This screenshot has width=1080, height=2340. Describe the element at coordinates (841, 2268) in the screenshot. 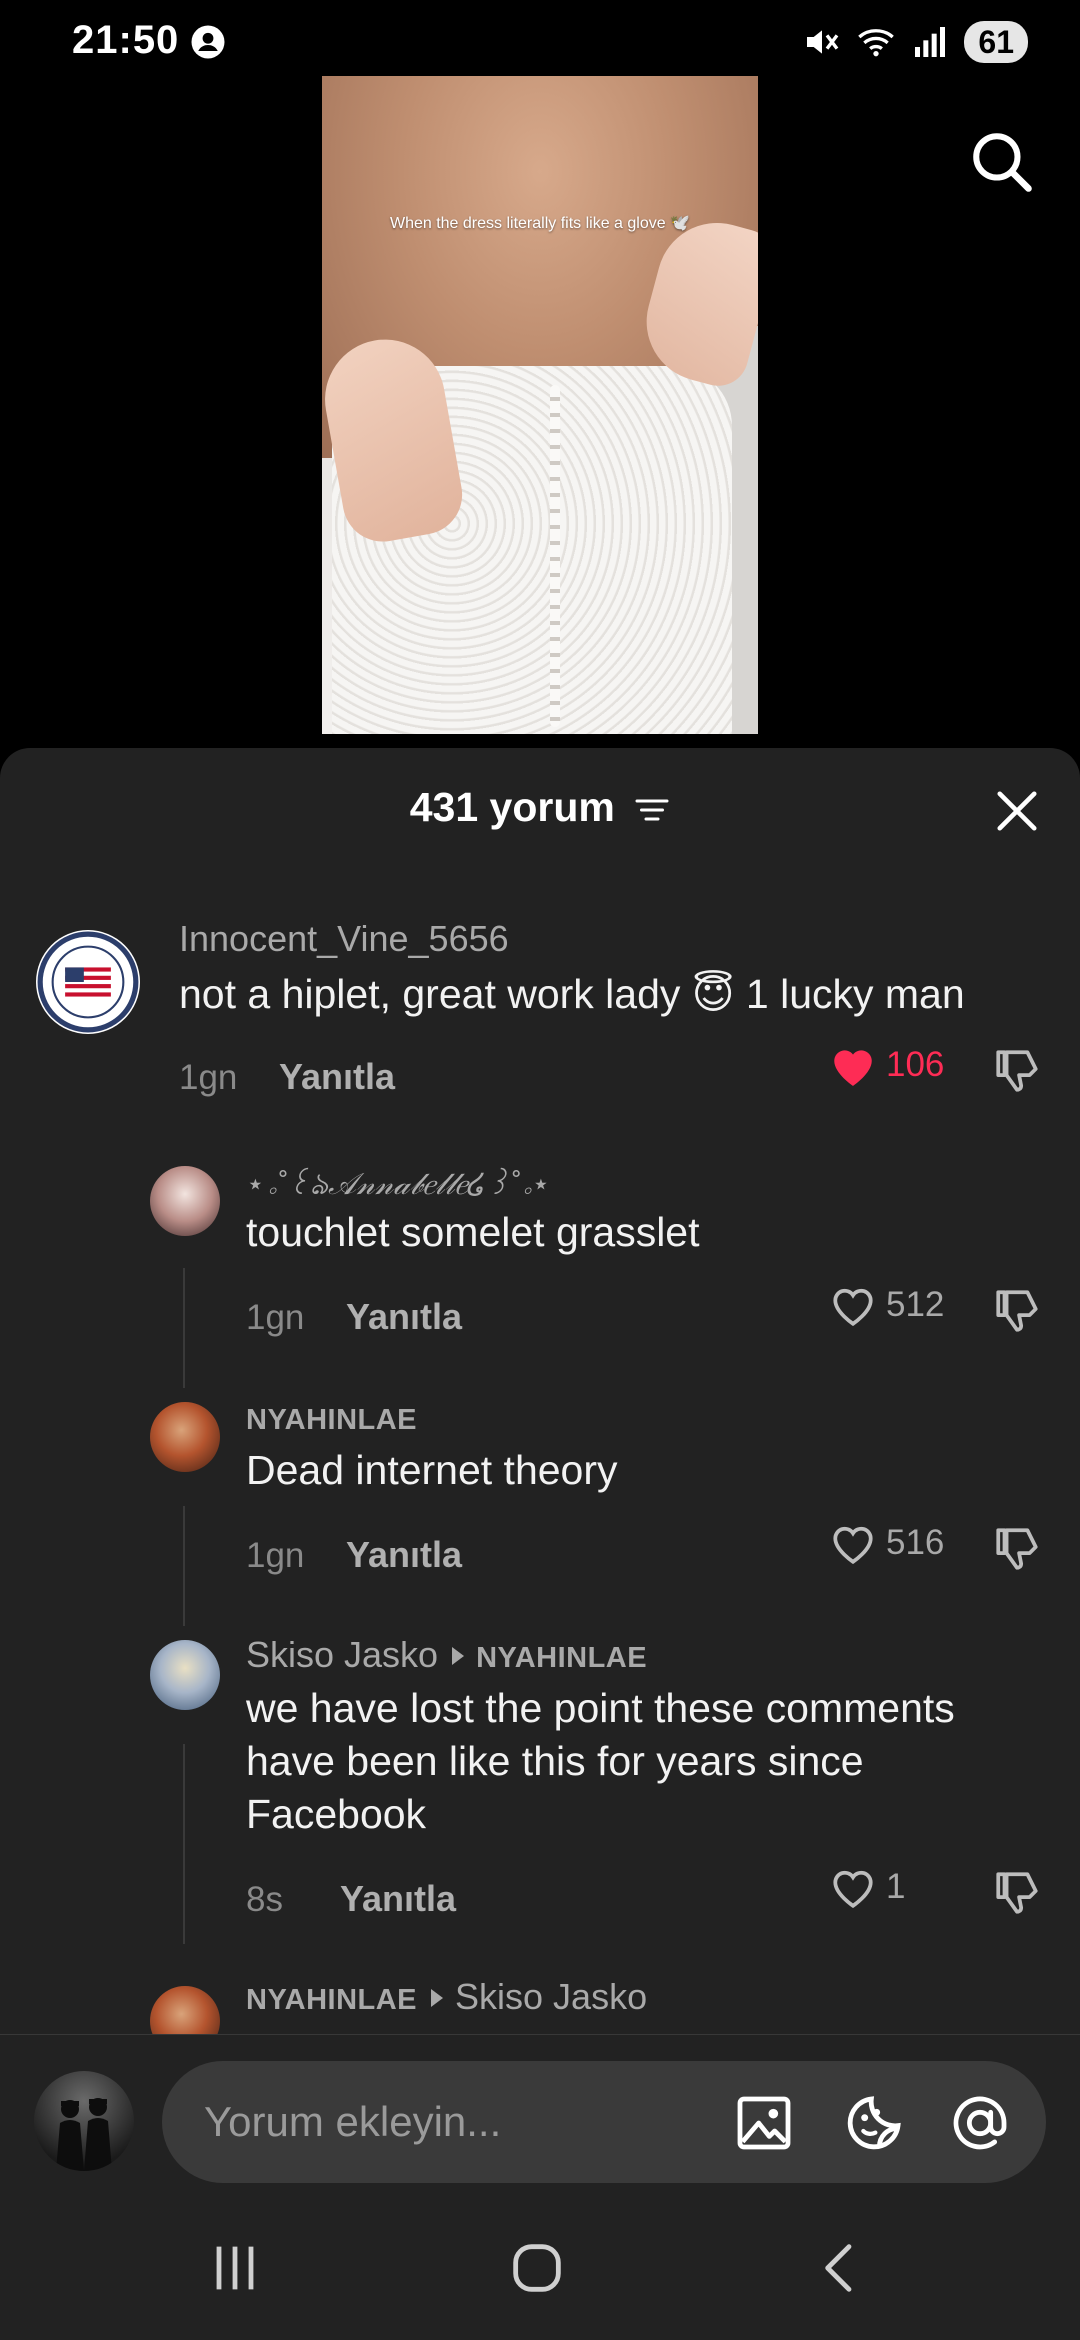

I see `back-icon` at that location.